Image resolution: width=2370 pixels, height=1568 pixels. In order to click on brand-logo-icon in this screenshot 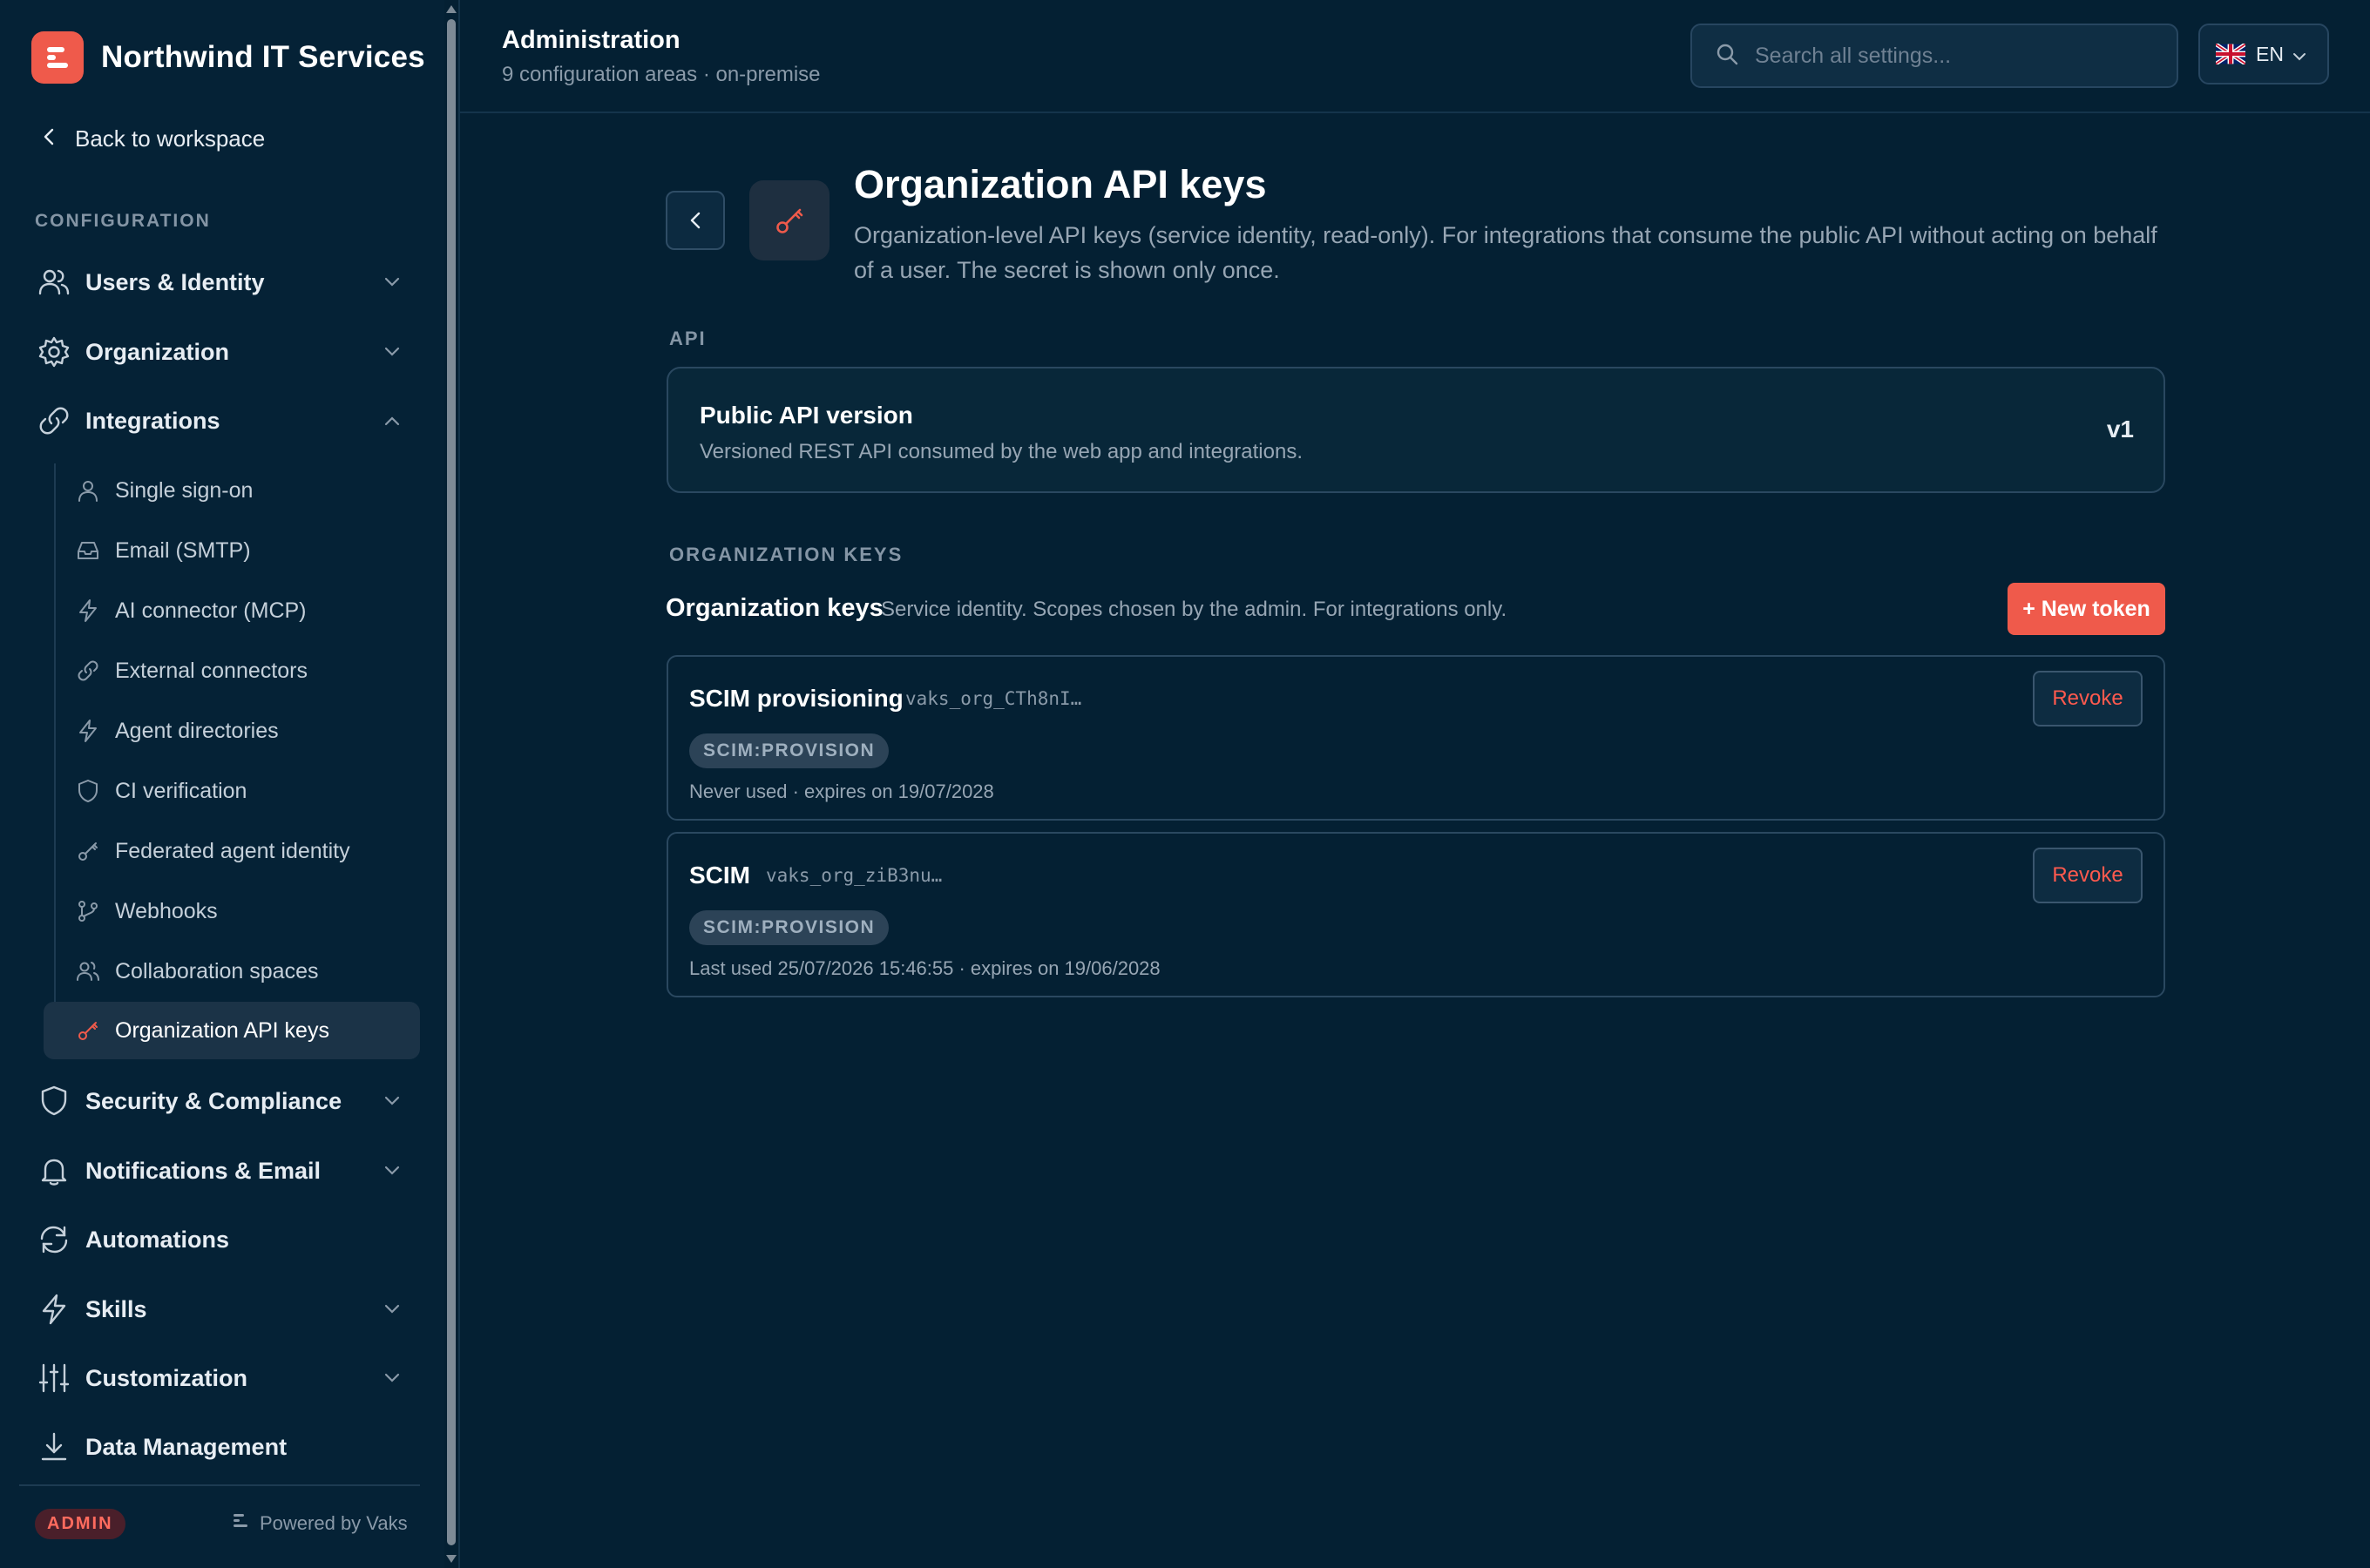, I will do `click(57, 58)`.